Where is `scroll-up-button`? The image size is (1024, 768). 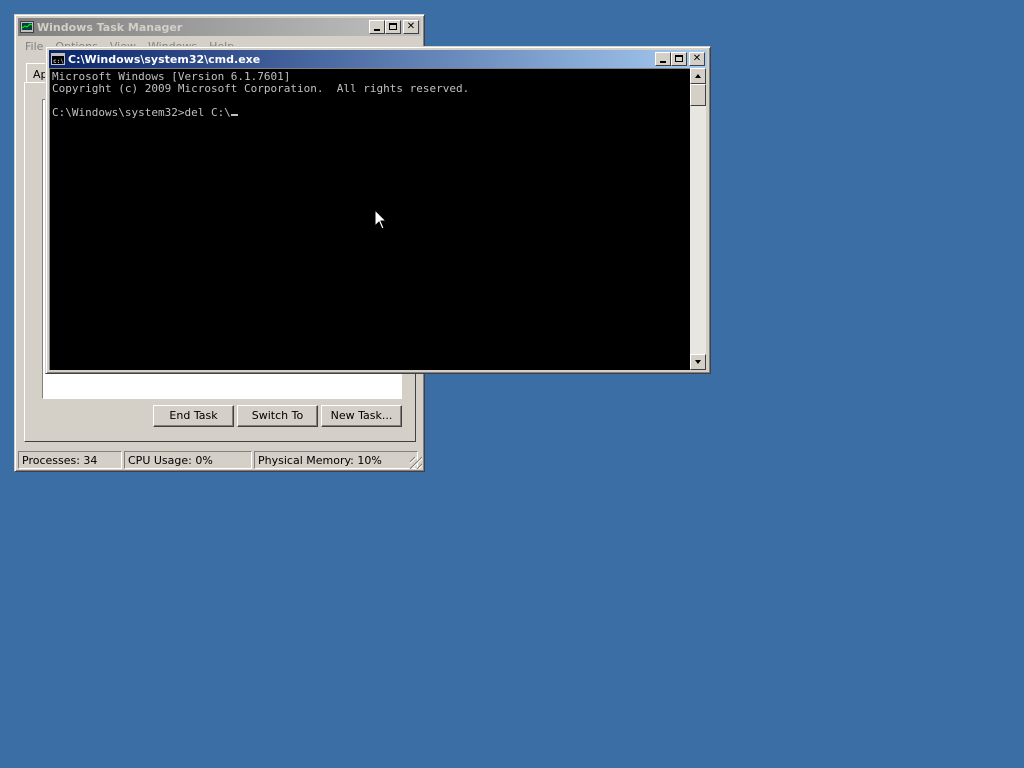
scroll-up-button is located at coordinates (698, 76).